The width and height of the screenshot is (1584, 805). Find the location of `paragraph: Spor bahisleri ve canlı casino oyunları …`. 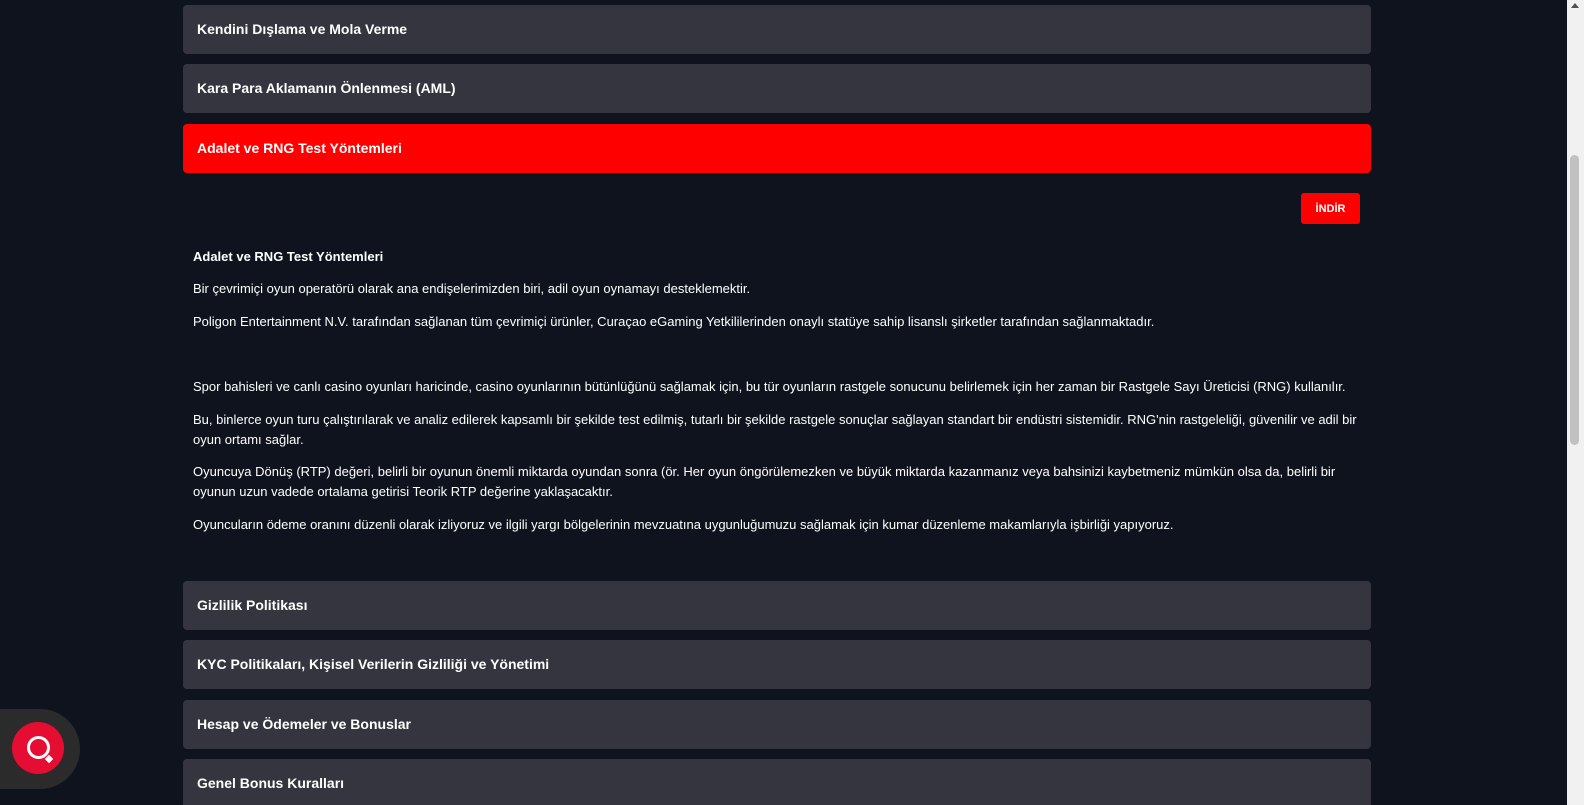

paragraph: Spor bahisleri ve canlı casino oyunları … is located at coordinates (769, 386).